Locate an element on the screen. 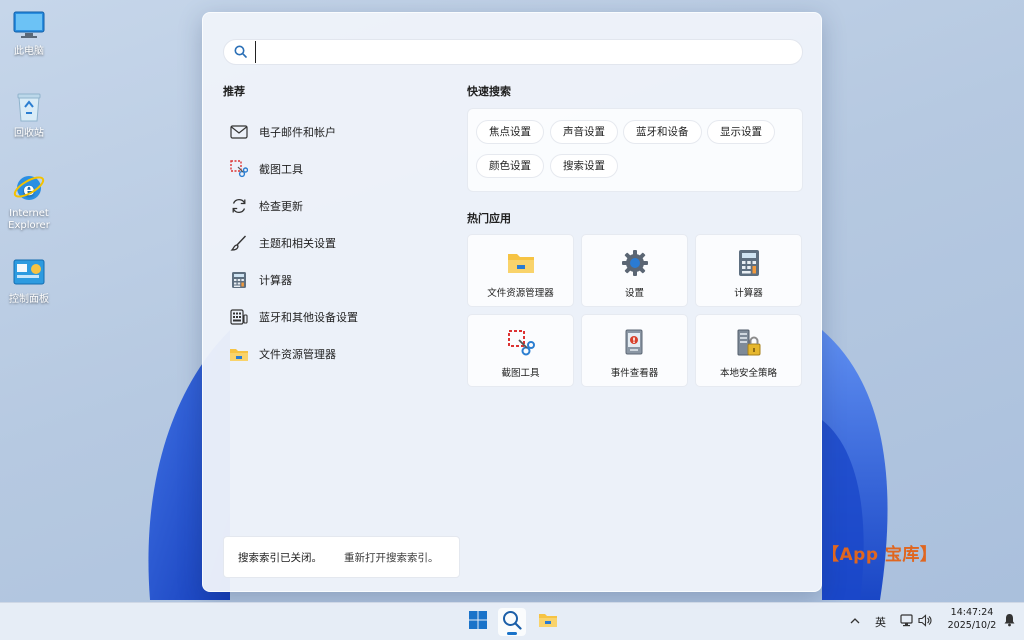 Image resolution: width=1024 pixels, height=640 pixels. chevron-up-icon is located at coordinates (855, 621).